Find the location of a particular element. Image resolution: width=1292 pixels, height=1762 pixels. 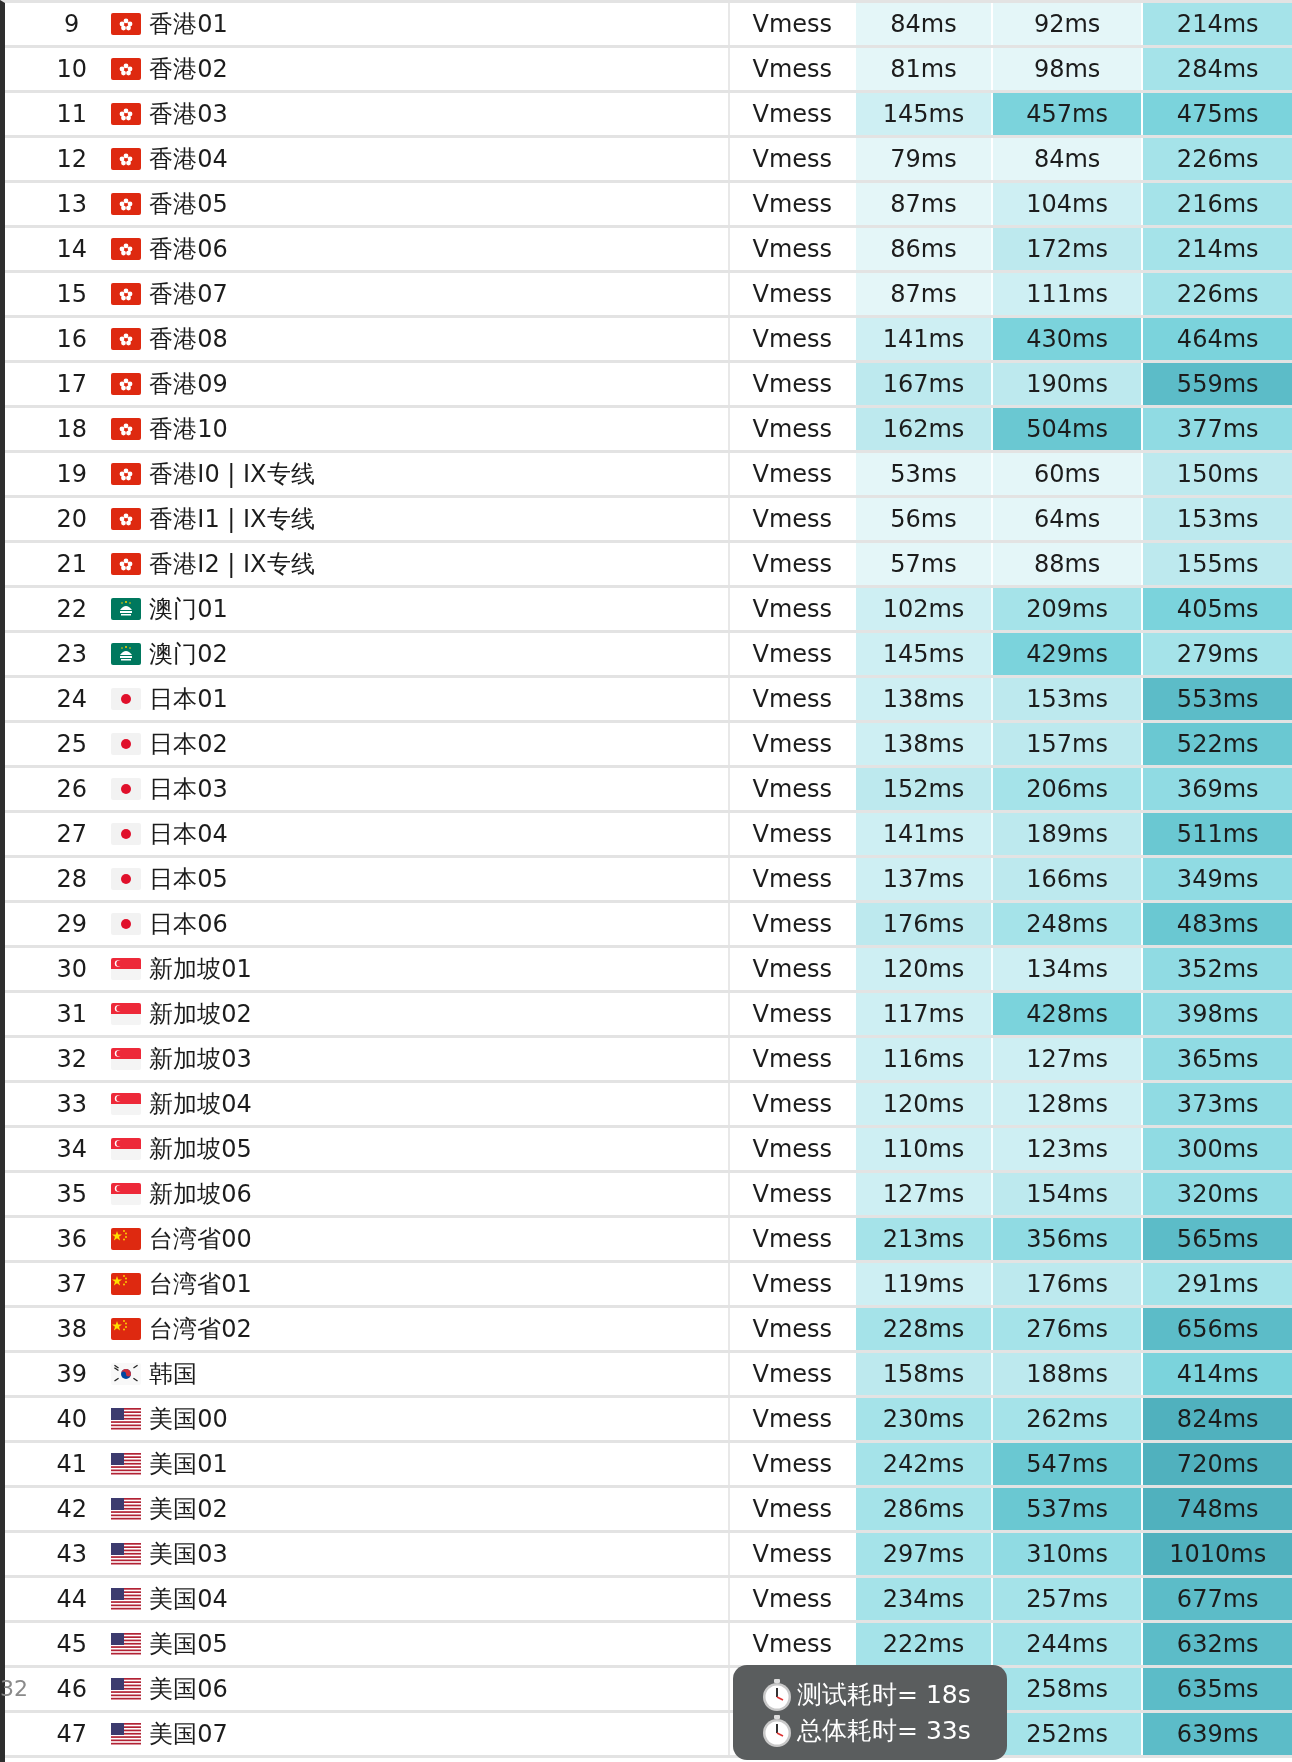

node-name: 新加坡03 is located at coordinates (200, 1059).